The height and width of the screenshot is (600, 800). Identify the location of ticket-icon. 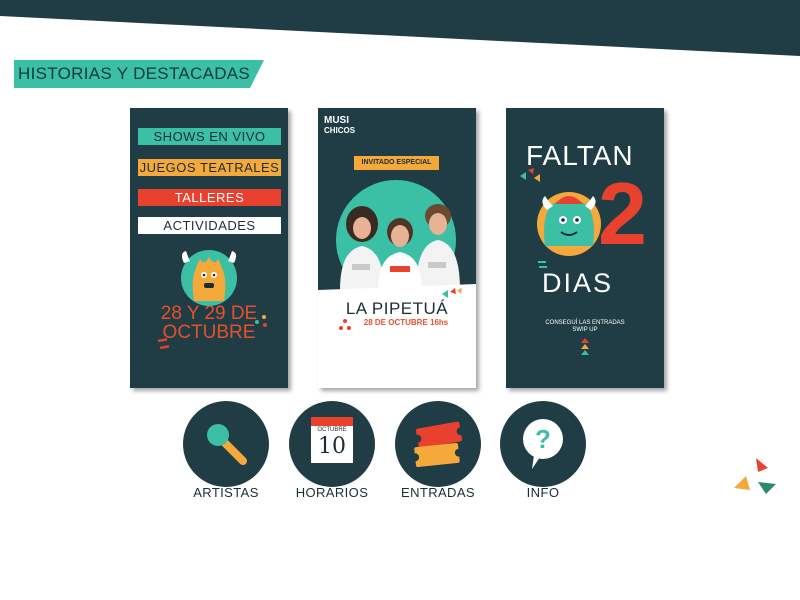
(438, 444).